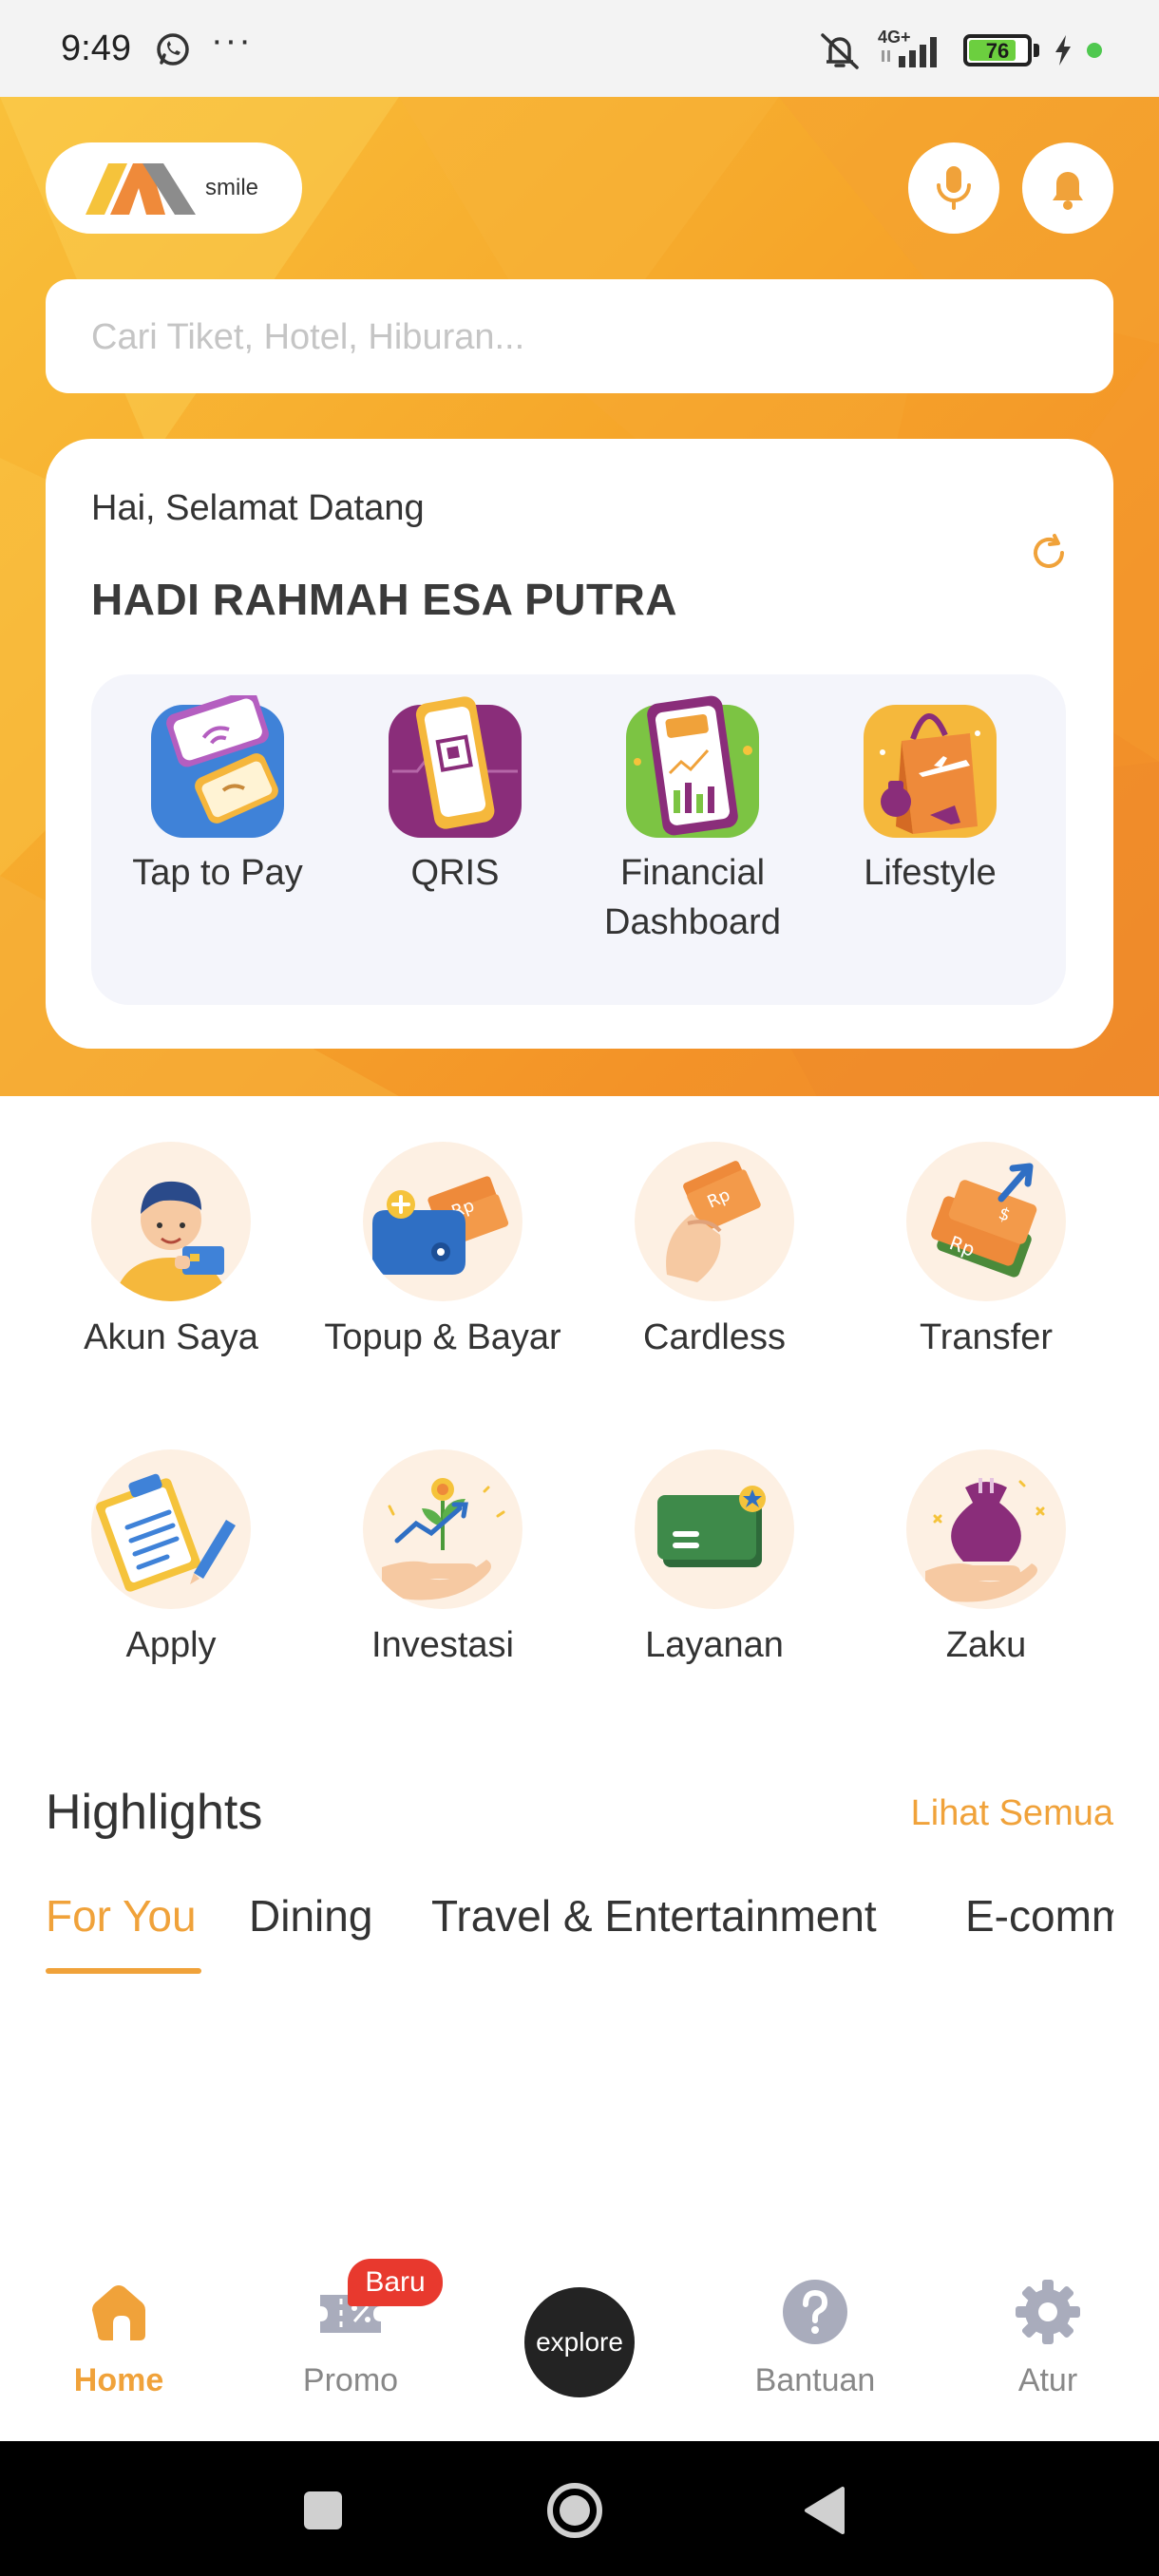  Describe the element at coordinates (118, 2312) in the screenshot. I see `home-icon` at that location.